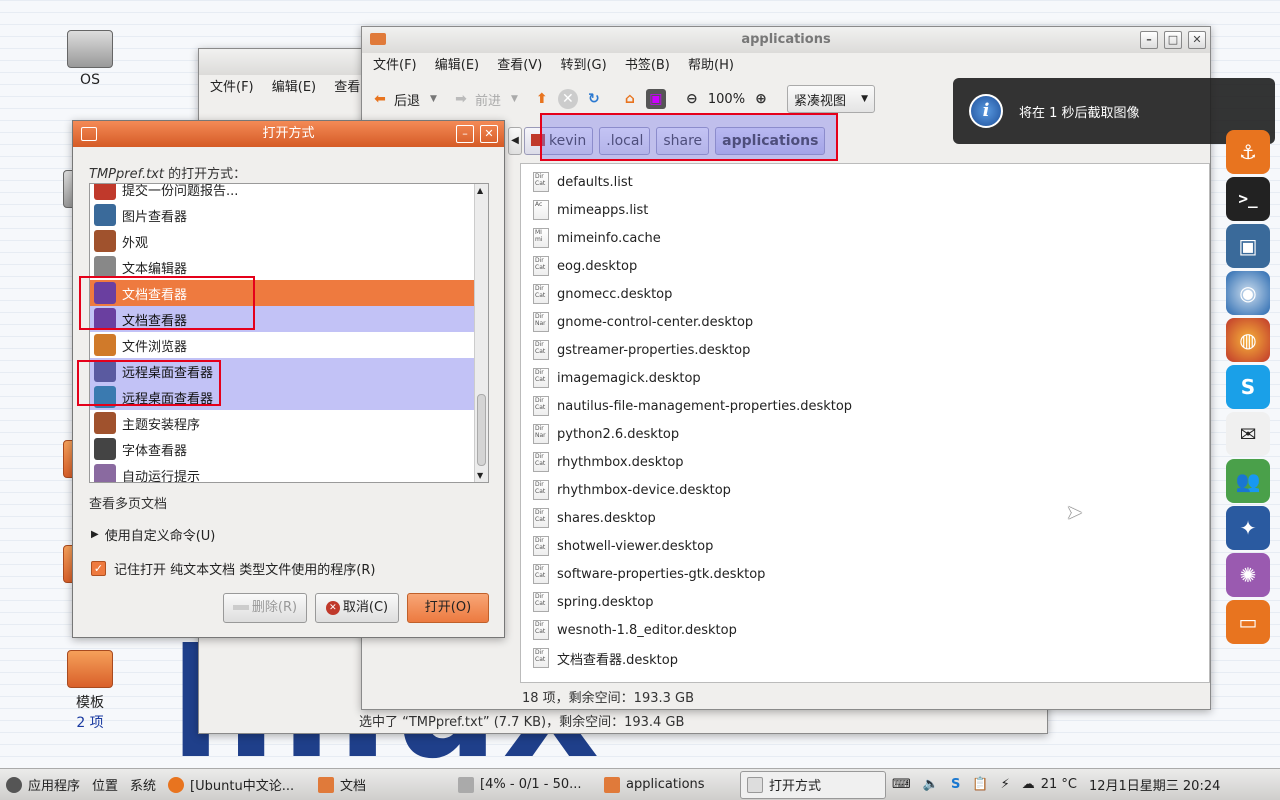 This screenshot has width=1280, height=800. Describe the element at coordinates (865, 210) in the screenshot. I see `file-item: Ac mimeapps.list` at that location.